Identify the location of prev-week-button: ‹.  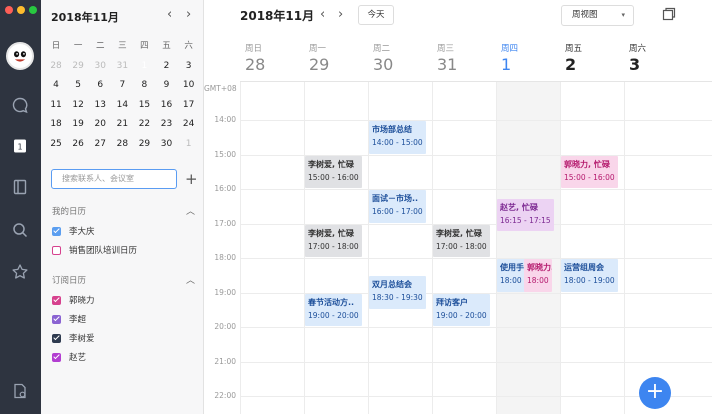
(322, 14).